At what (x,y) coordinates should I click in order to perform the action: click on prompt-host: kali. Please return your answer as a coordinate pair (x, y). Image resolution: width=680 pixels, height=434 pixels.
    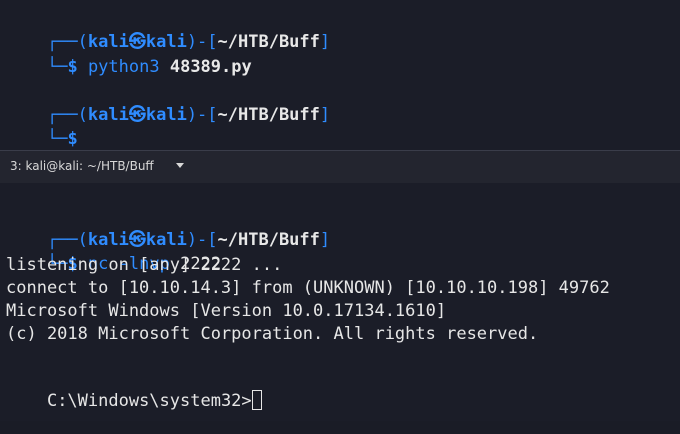
    Looking at the image, I should click on (166, 115).